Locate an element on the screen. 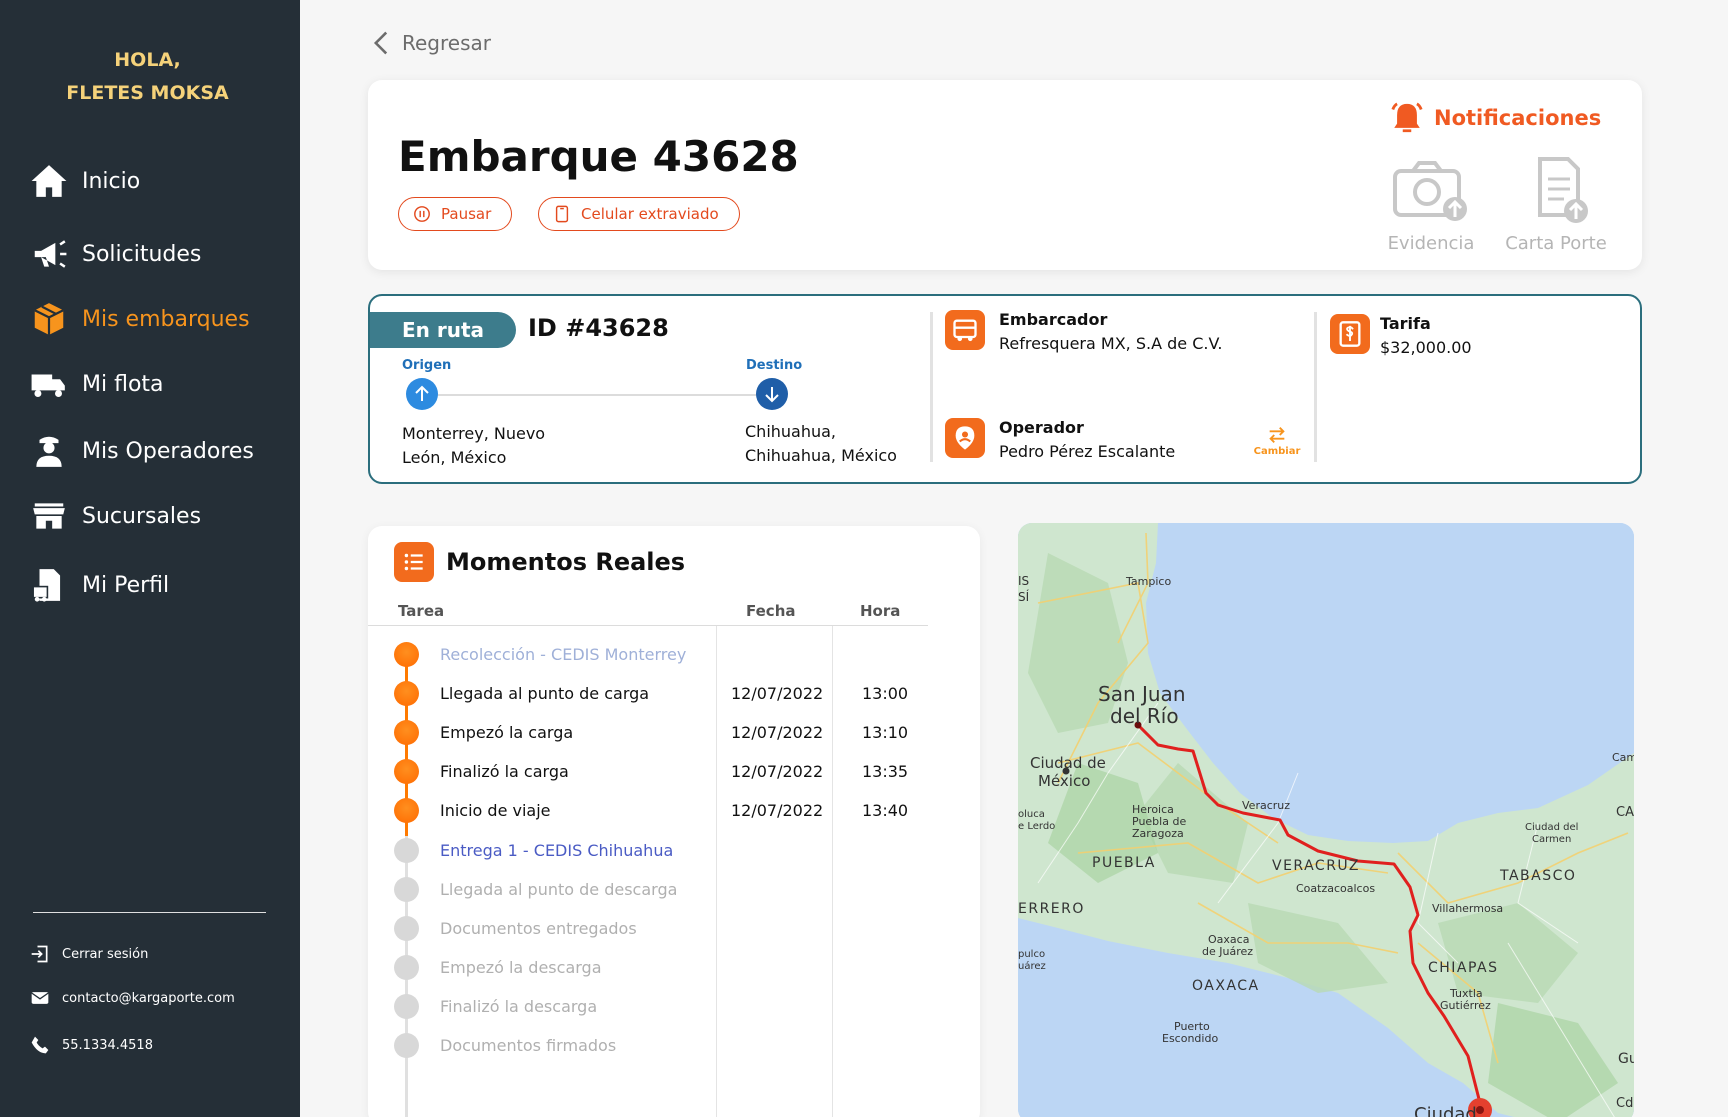 The width and height of the screenshot is (1728, 1117). sidebar-item-solicitudes: Solicitudes is located at coordinates (115, 254).